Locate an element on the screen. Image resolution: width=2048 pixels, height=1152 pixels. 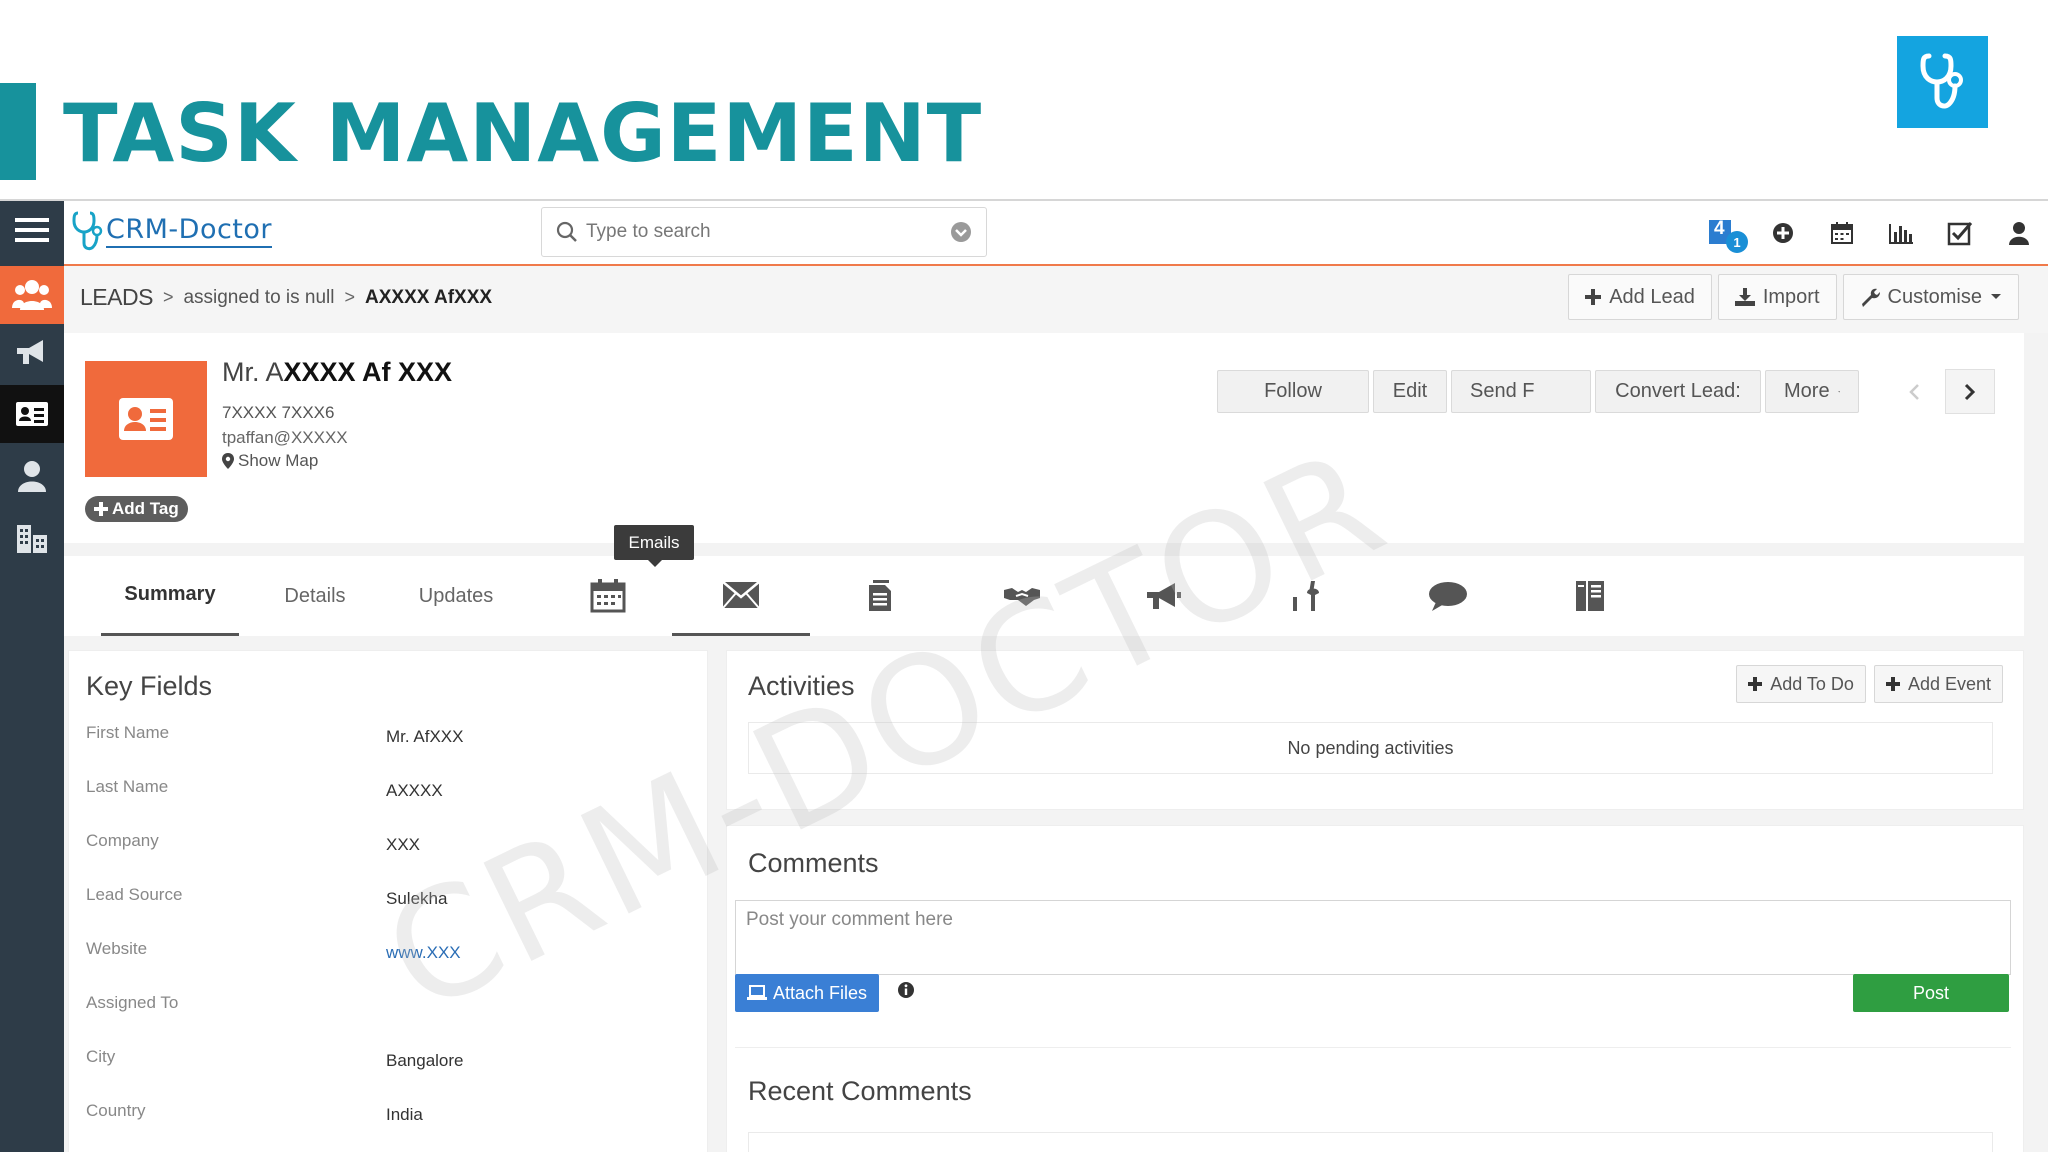
global-search is located at coordinates (764, 232).